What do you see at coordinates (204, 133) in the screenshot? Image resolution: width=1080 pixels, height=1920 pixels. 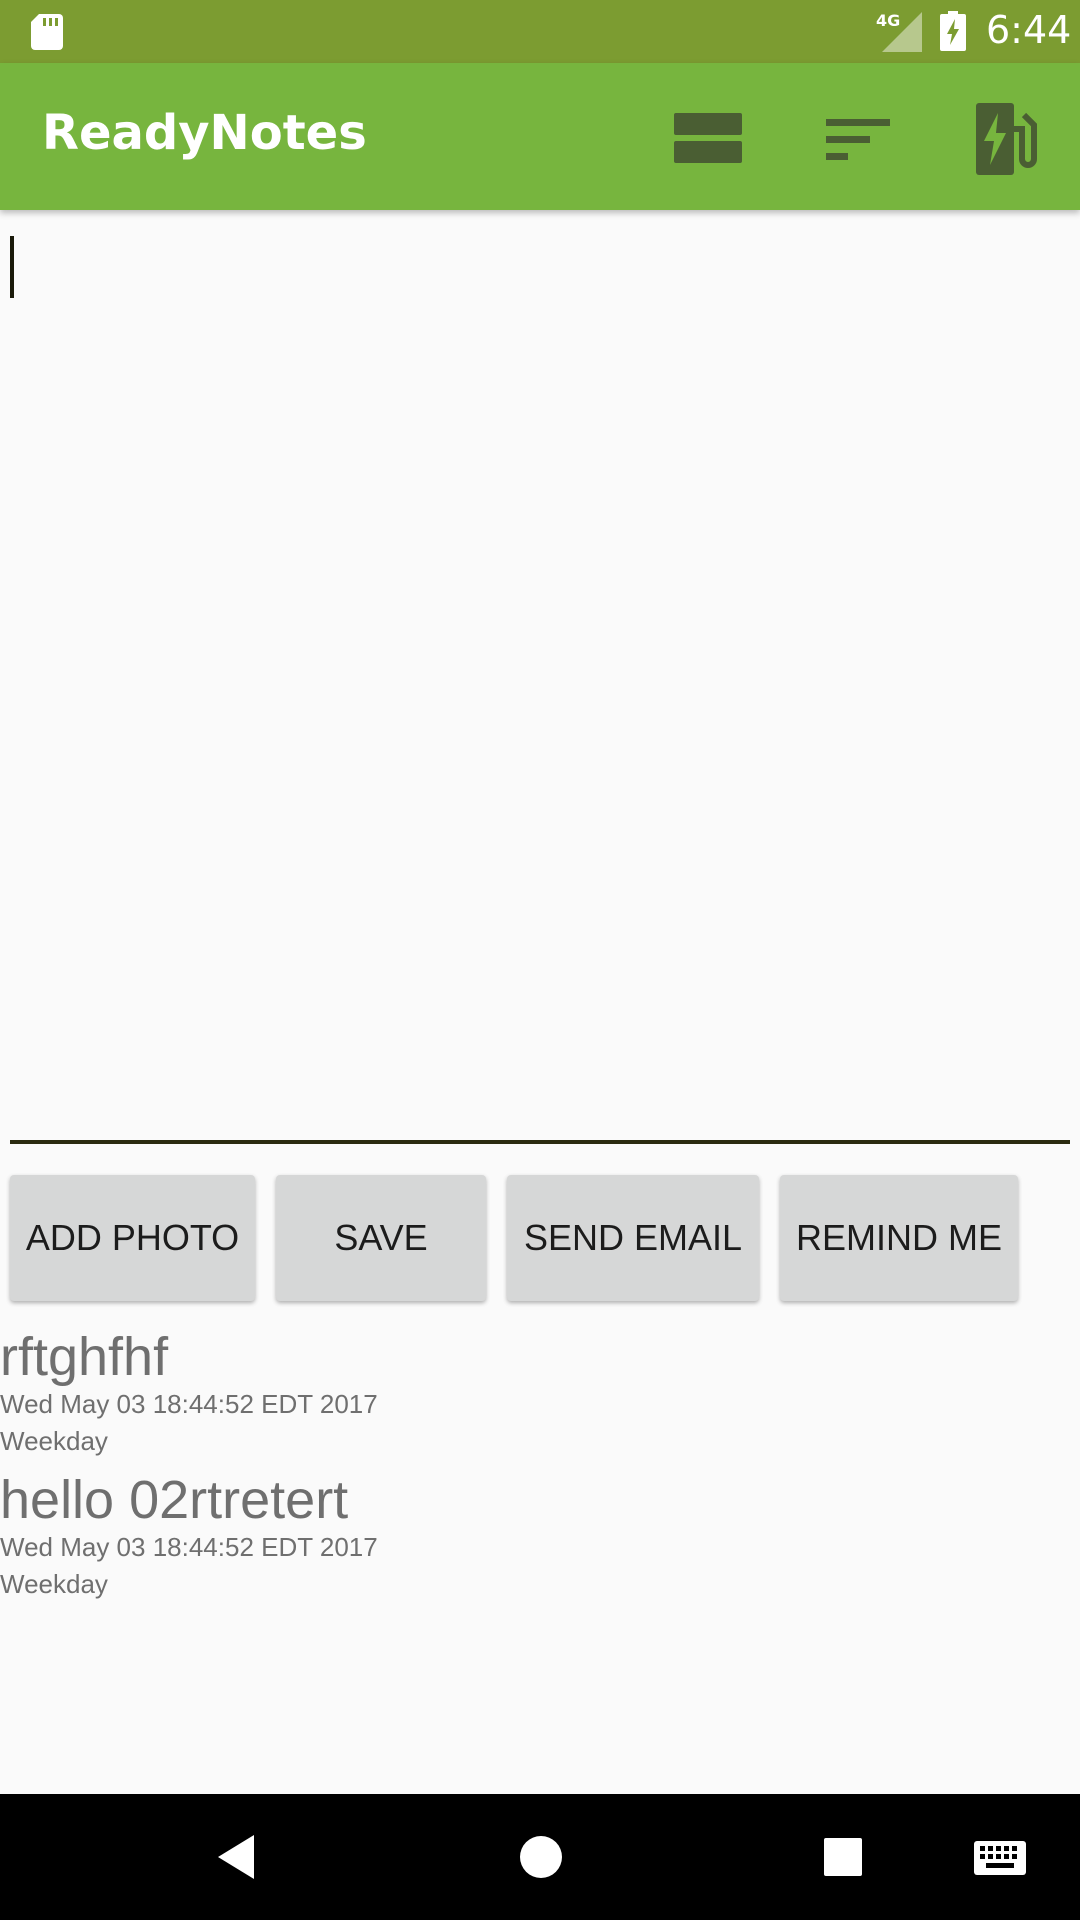 I see `app-title: ReadyNotes` at bounding box center [204, 133].